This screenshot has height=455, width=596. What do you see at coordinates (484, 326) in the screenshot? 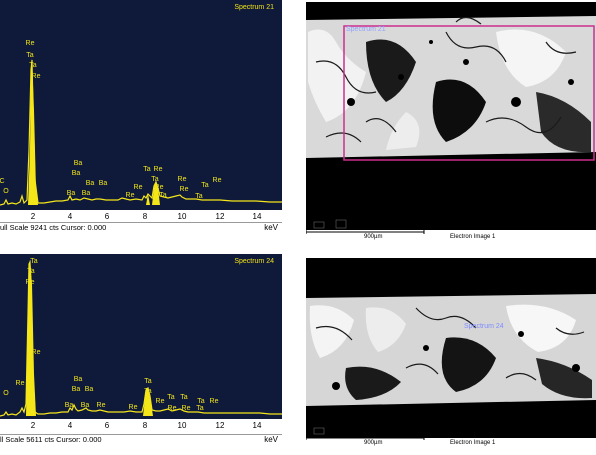
I see `roi-label-bottom: Spectrum 24` at bounding box center [484, 326].